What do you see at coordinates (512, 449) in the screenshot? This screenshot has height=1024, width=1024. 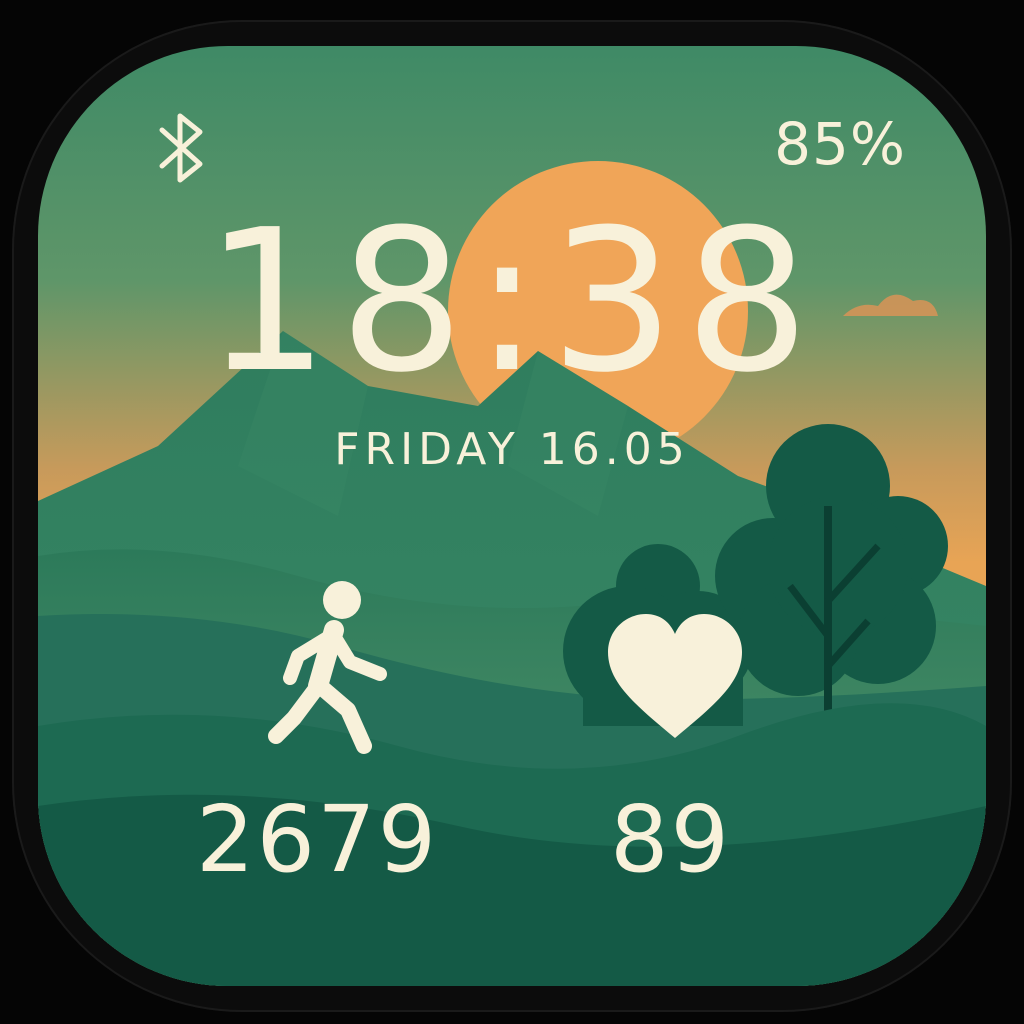 I see `date-display: FRIDAY 16.05` at bounding box center [512, 449].